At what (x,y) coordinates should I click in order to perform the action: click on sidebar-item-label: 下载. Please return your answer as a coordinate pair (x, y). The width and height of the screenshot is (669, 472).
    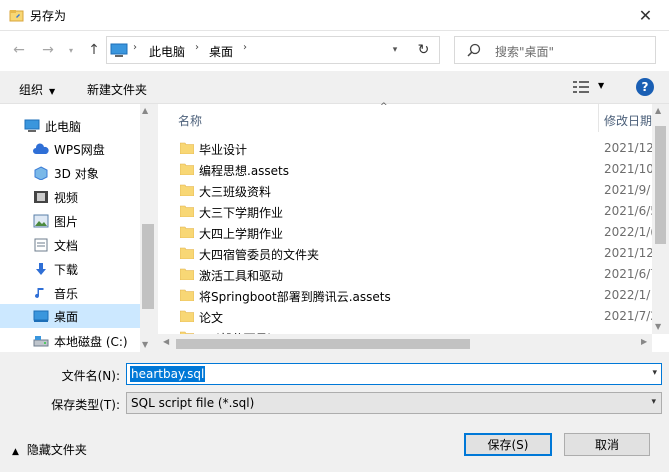
    Looking at the image, I should click on (66, 270).